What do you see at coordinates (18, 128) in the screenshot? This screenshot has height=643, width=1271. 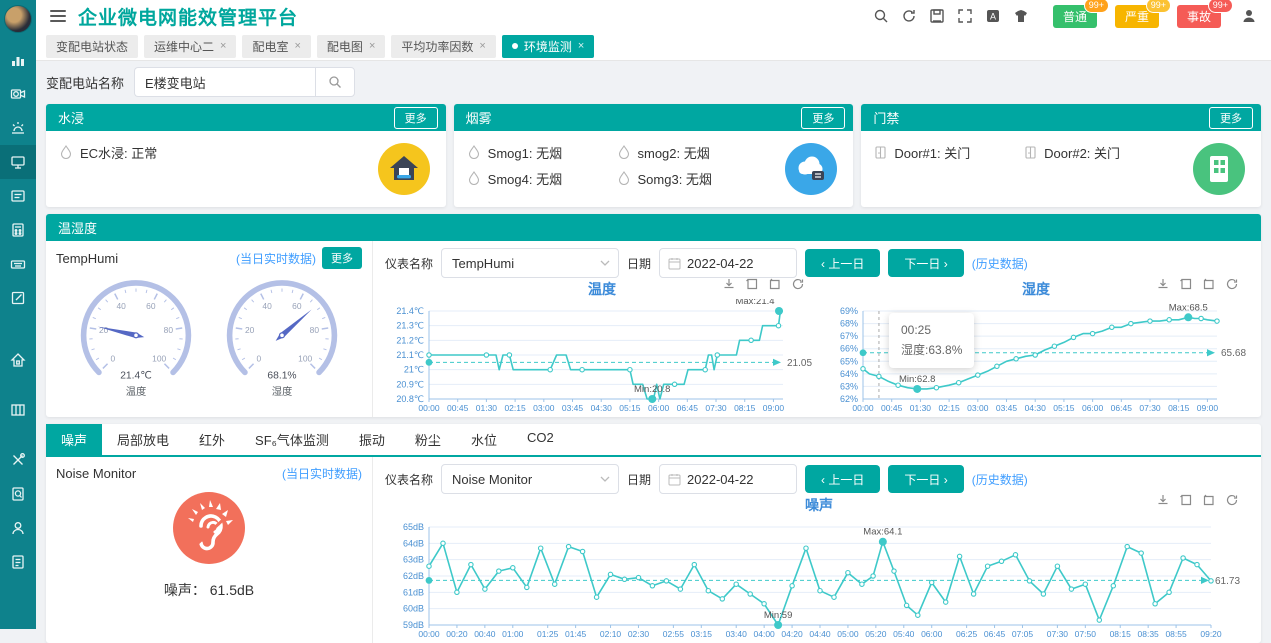 I see `sidebar-item-alarm-beacon` at bounding box center [18, 128].